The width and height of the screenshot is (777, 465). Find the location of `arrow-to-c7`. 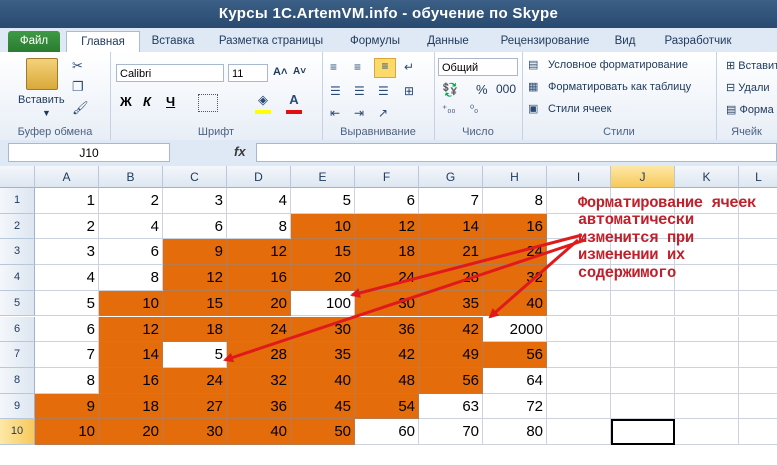

arrow-to-c7 is located at coordinates (404, 300).